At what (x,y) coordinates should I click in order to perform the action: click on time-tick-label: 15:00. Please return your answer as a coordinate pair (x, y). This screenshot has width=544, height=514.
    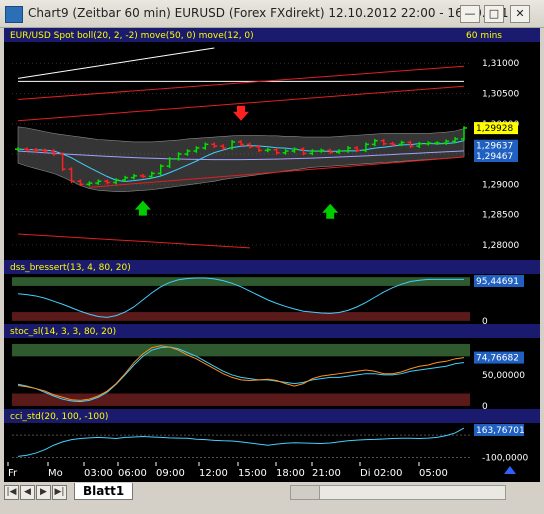
    Looking at the image, I should click on (252, 473).